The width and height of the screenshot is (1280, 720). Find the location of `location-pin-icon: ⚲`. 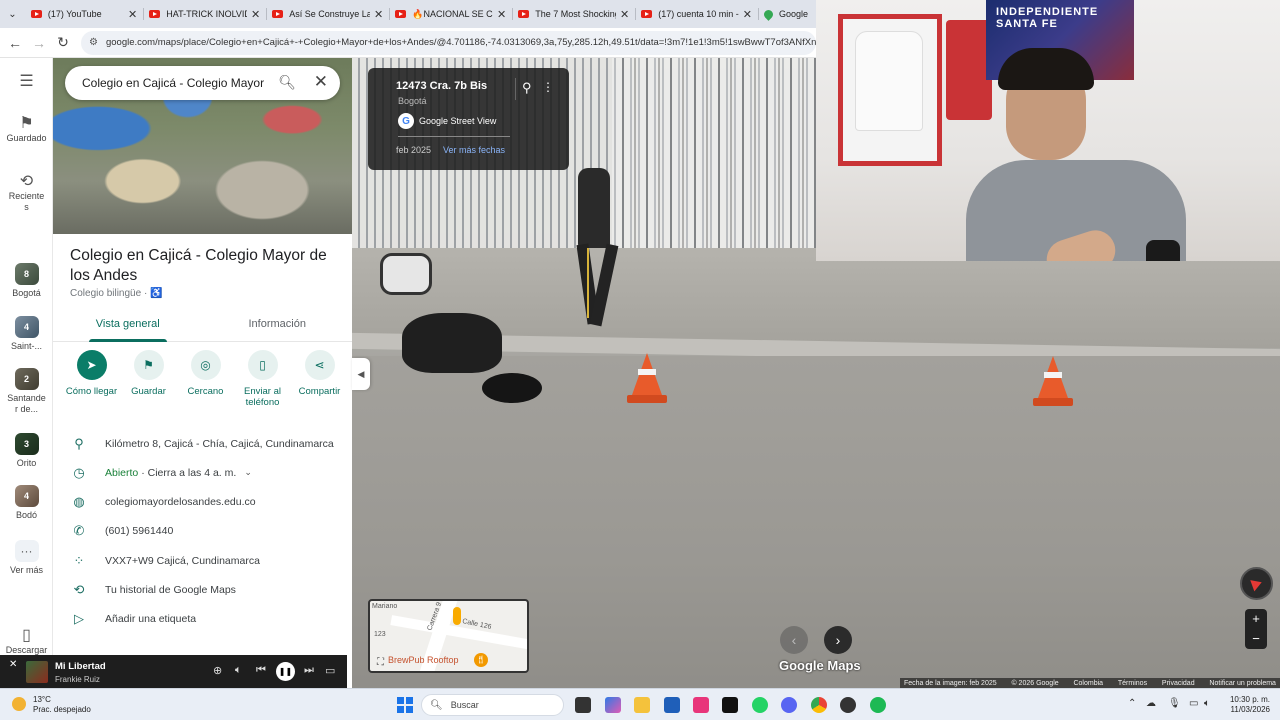

location-pin-icon: ⚲ is located at coordinates (527, 88).